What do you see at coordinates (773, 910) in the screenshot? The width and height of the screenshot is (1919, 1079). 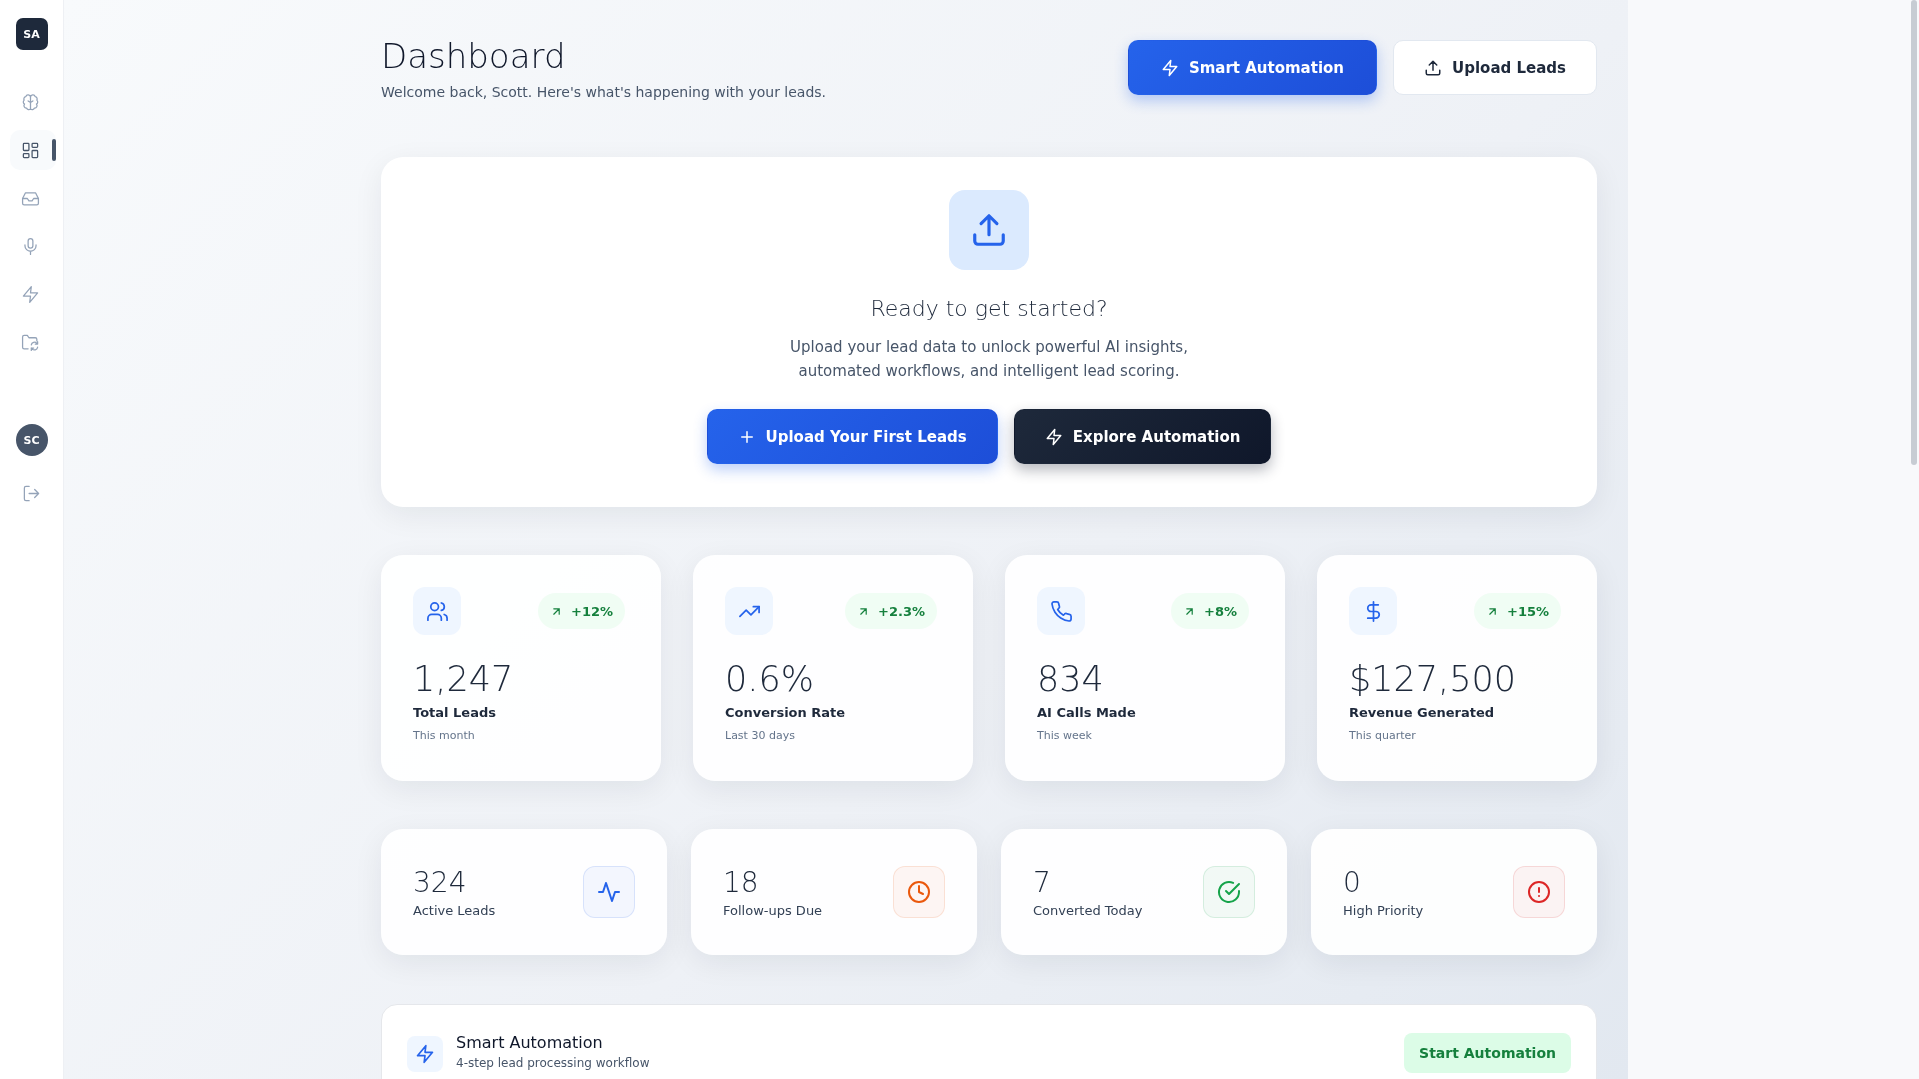 I see `summary-label: Follow-ups Due` at bounding box center [773, 910].